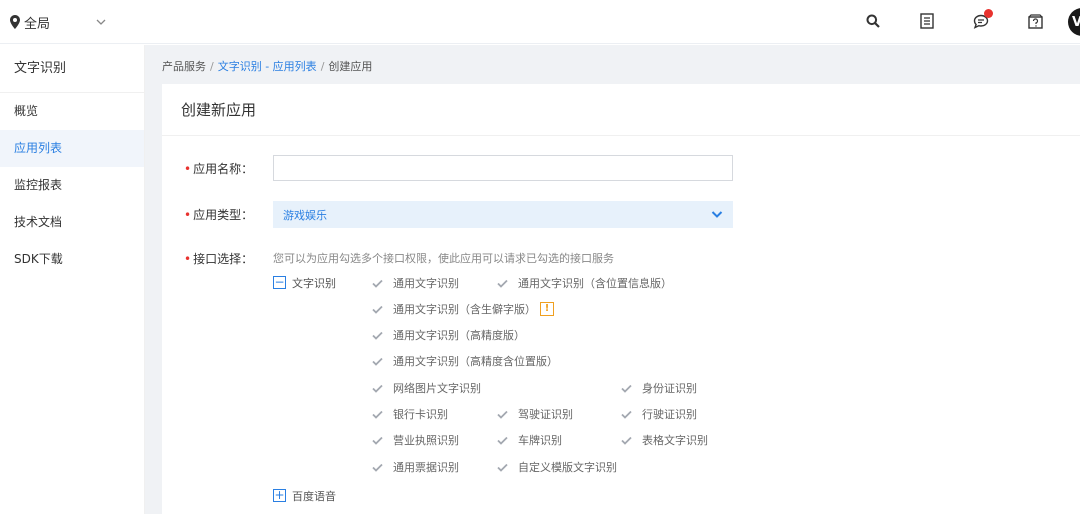 The height and width of the screenshot is (514, 1080). What do you see at coordinates (72, 148) in the screenshot?
I see `sidebar-item-app-list: 应用列表` at bounding box center [72, 148].